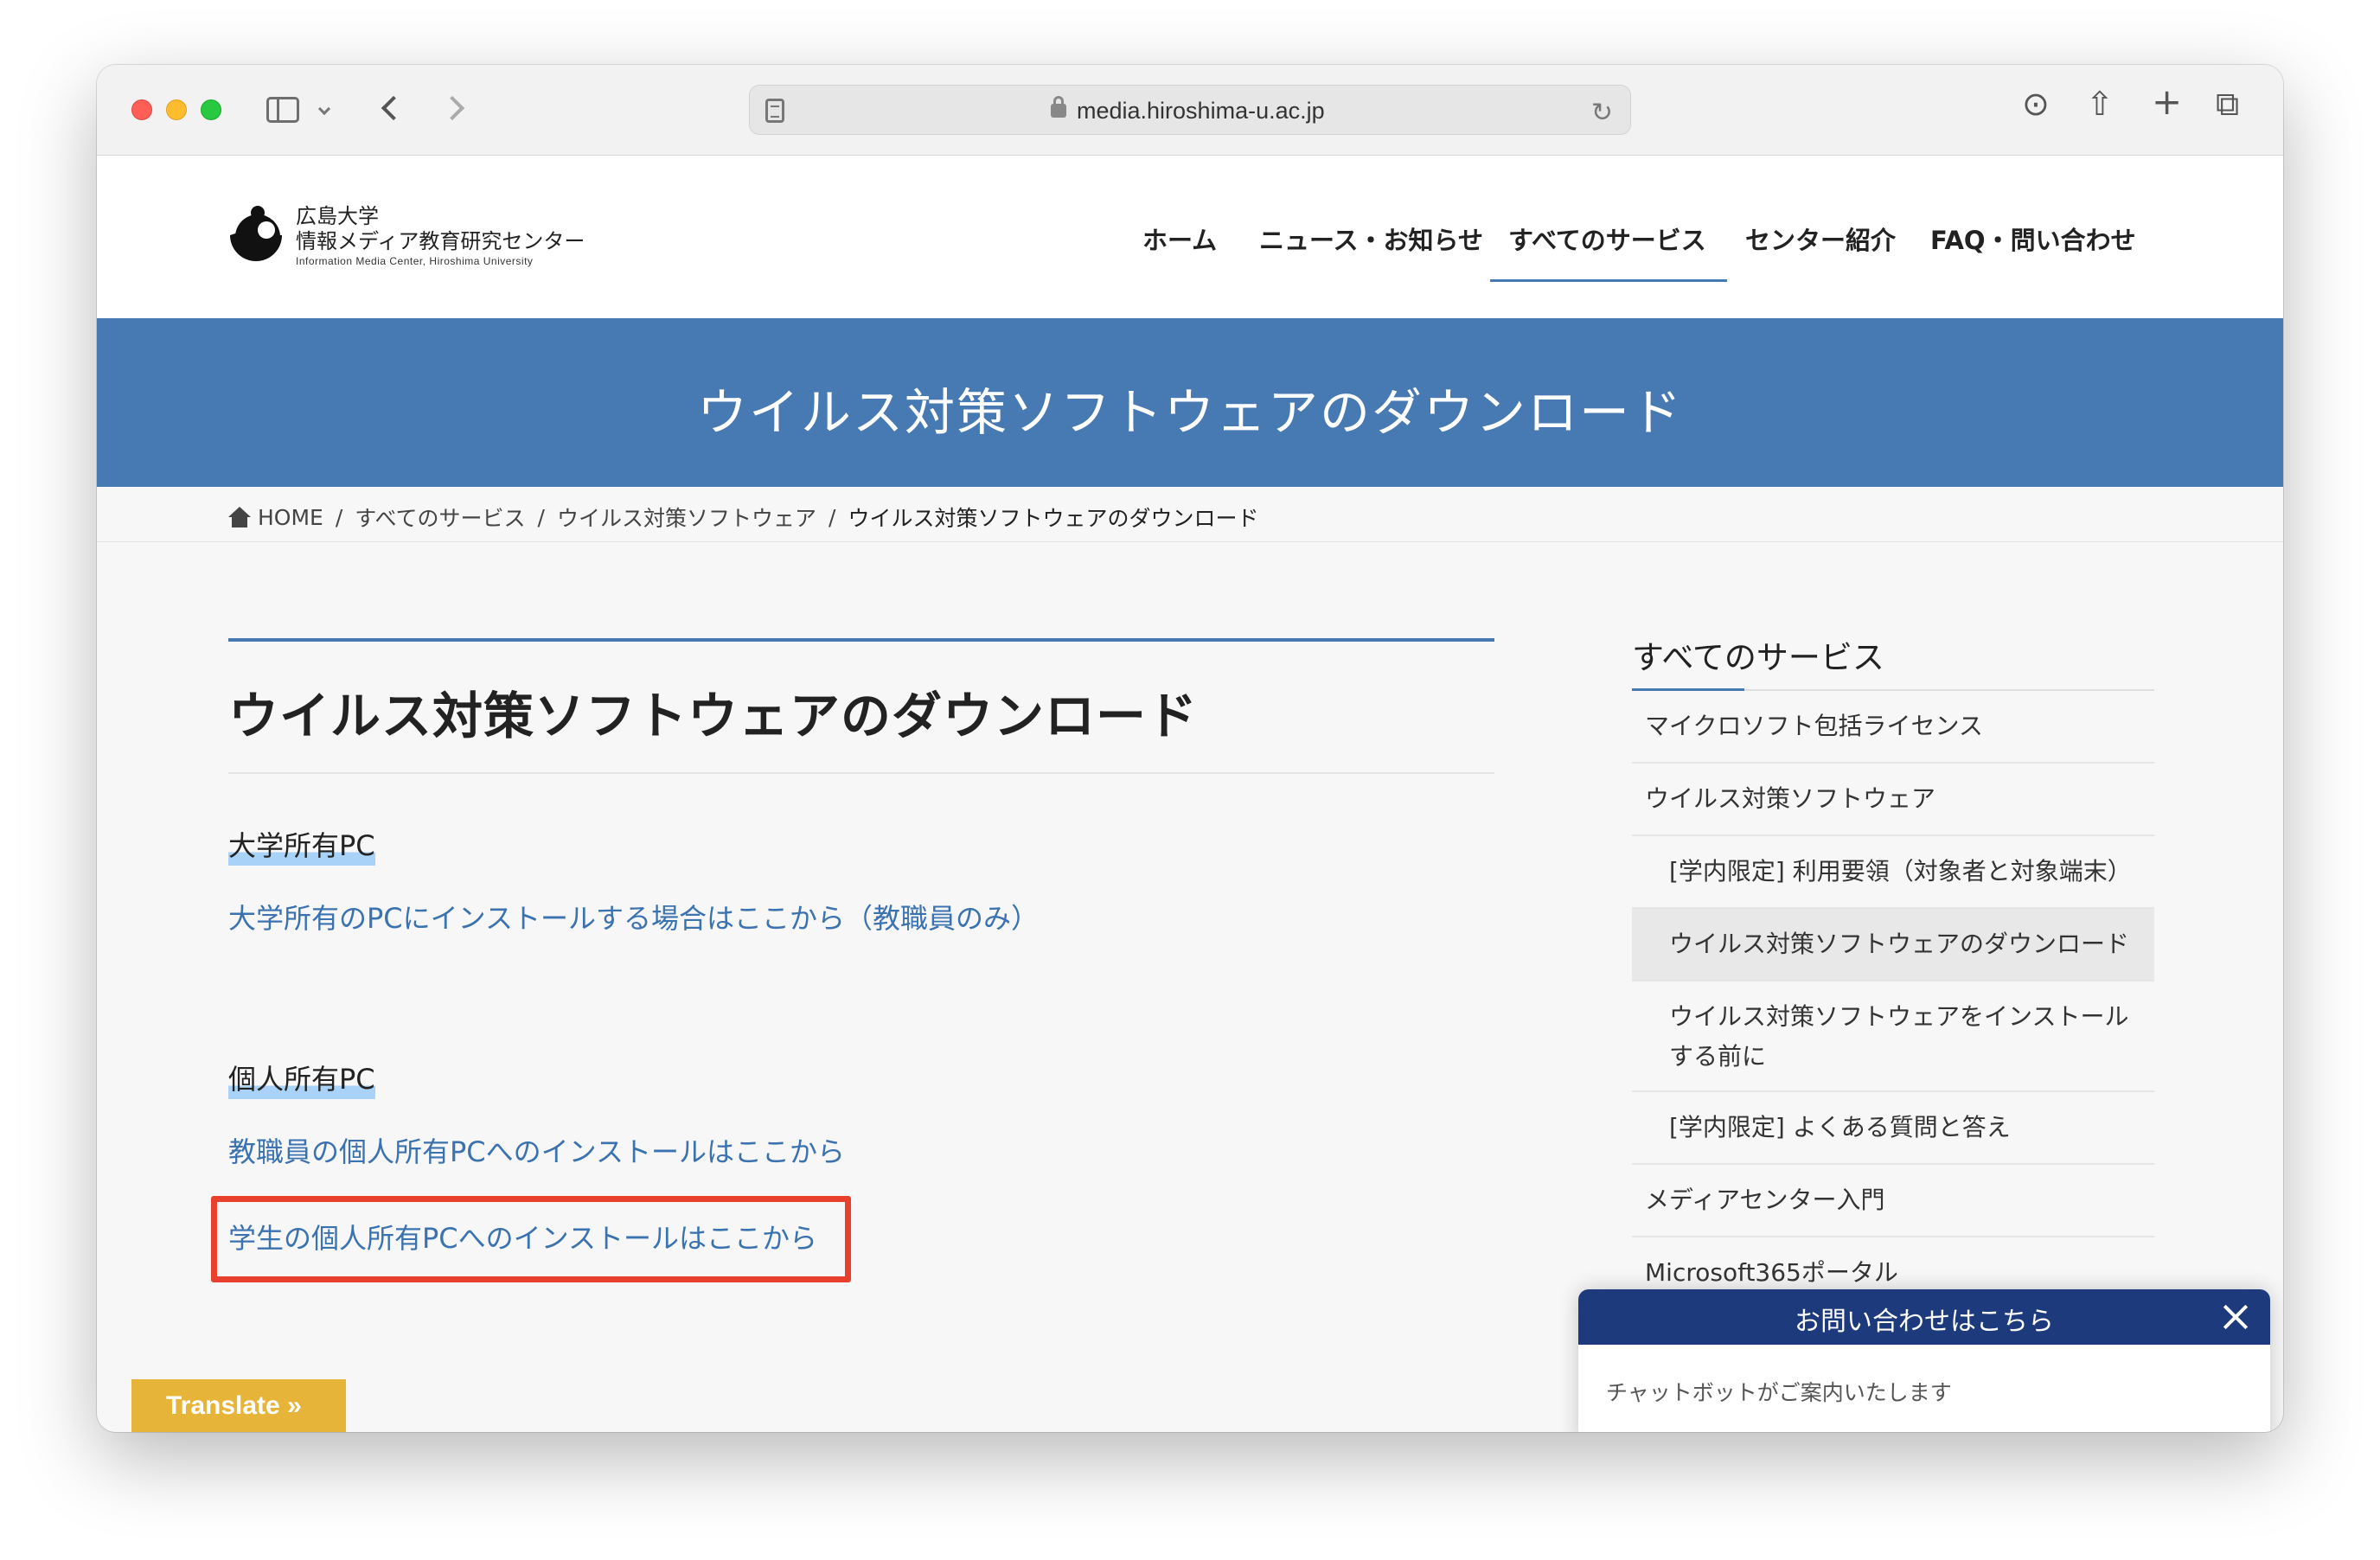 The width and height of the screenshot is (2380, 1560). What do you see at coordinates (1901, 871) in the screenshot?
I see `sidebar-item-label: [学内限定] 利用要領（対象者と対象端末）` at bounding box center [1901, 871].